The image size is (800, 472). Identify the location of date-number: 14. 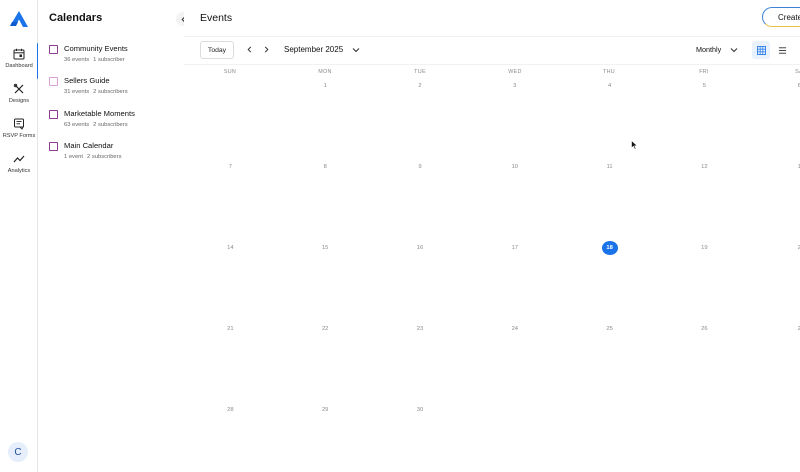
(230, 248).